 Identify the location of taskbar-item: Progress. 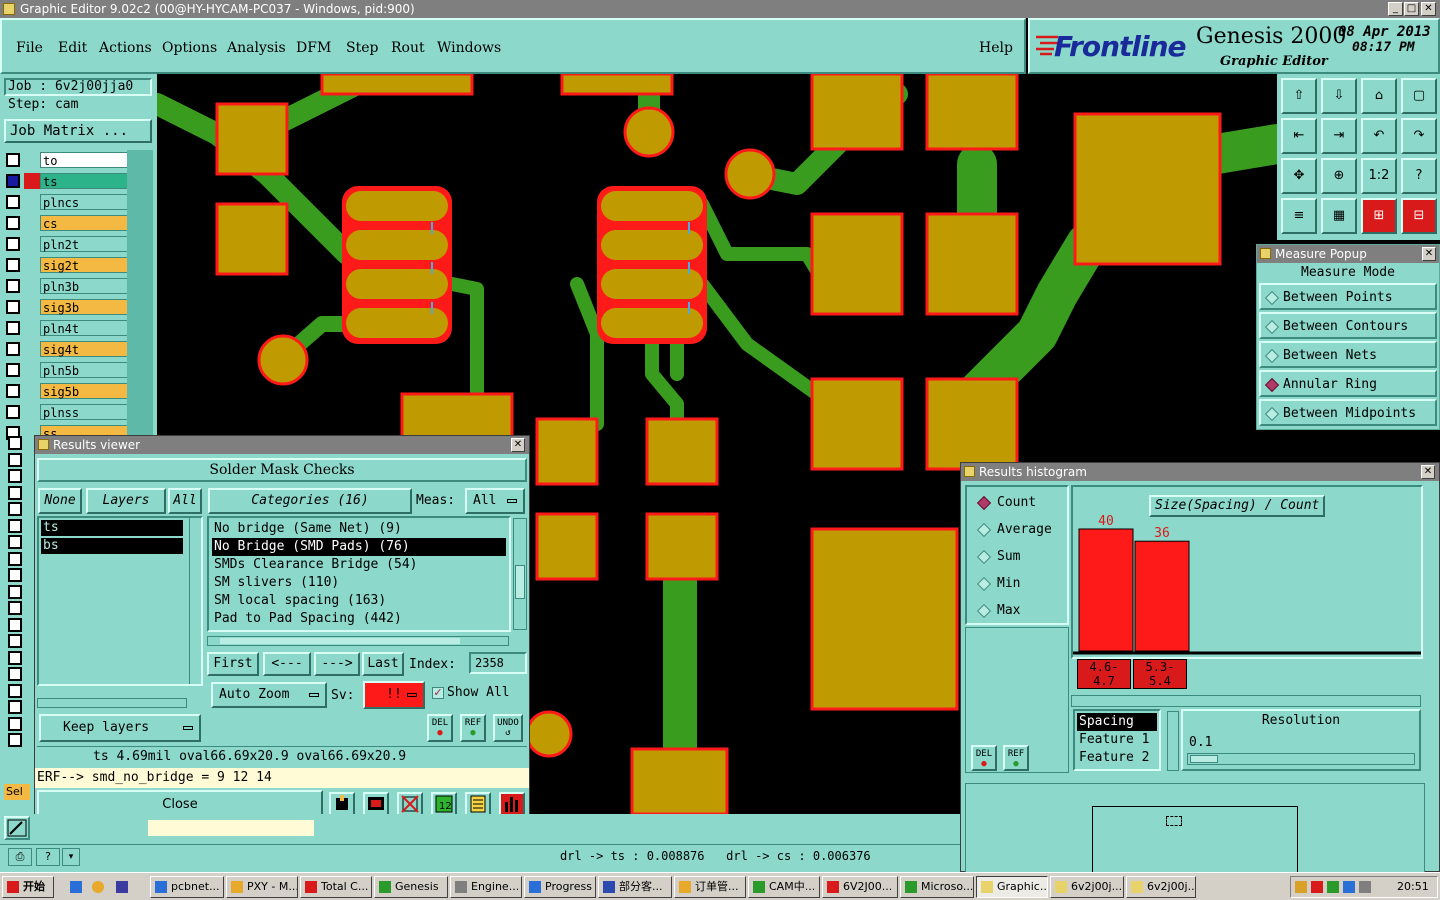
(560, 887).